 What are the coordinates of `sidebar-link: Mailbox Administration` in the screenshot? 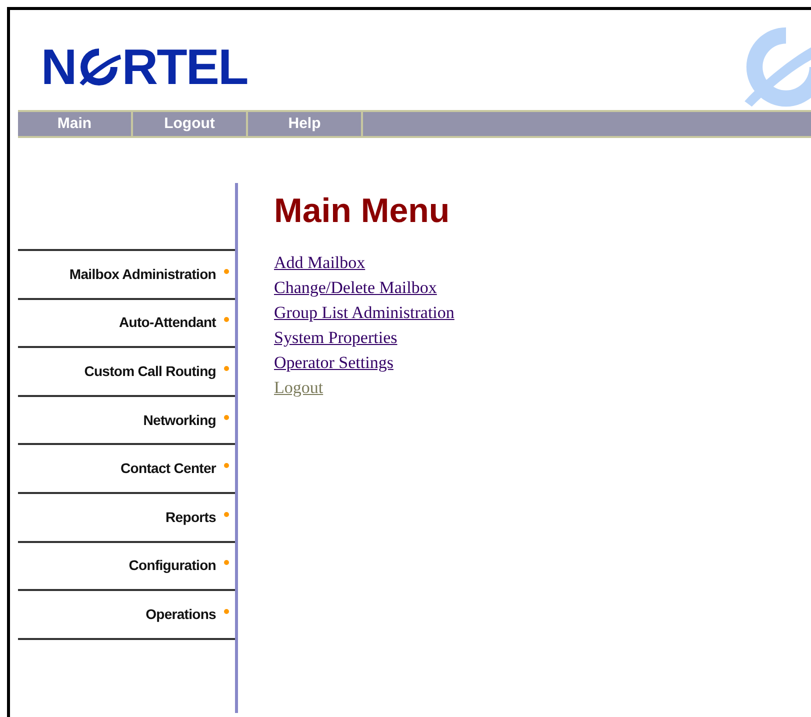 It's located at (142, 274).